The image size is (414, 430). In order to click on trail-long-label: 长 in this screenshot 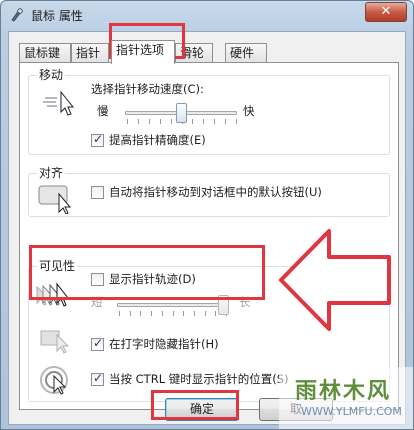, I will do `click(245, 302)`.